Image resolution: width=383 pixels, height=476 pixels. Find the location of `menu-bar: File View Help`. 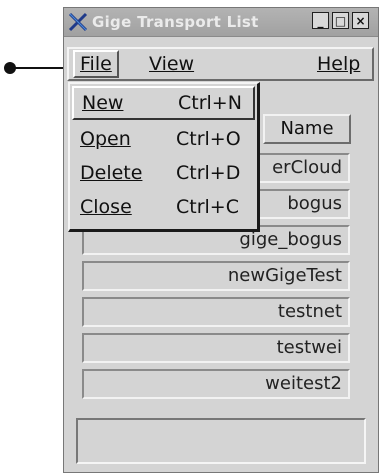

menu-bar: File View Help is located at coordinates (220, 64).